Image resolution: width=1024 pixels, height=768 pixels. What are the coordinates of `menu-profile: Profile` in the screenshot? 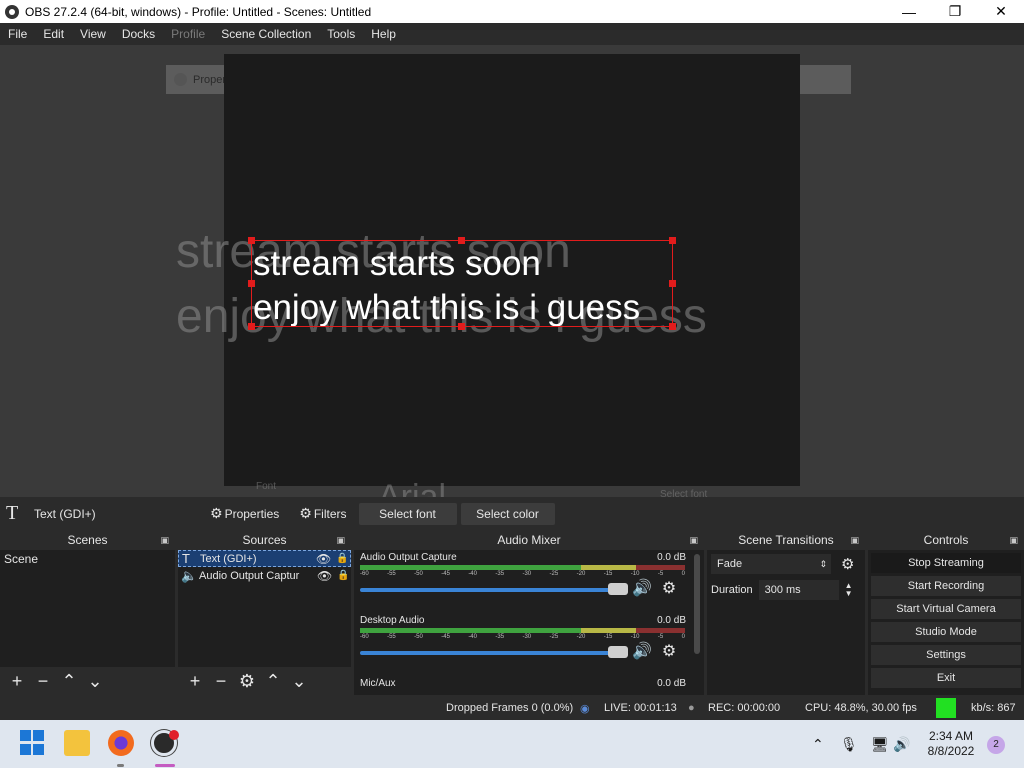 It's located at (188, 34).